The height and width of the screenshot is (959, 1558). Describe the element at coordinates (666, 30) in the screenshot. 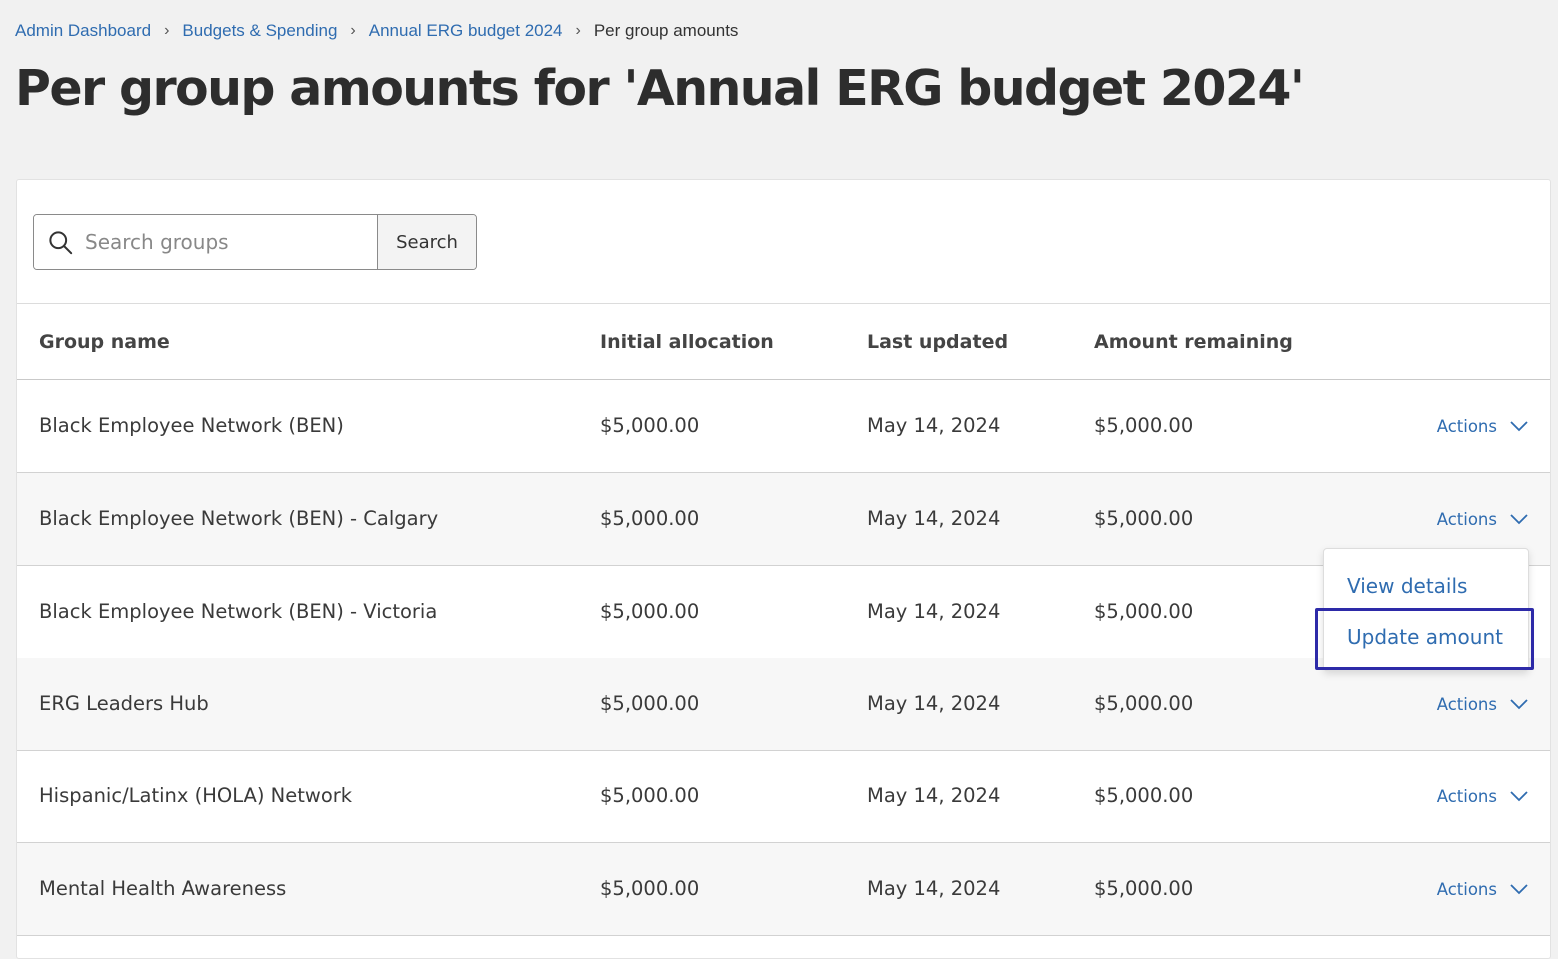

I see `breadcrumb-current: Per group amounts` at that location.